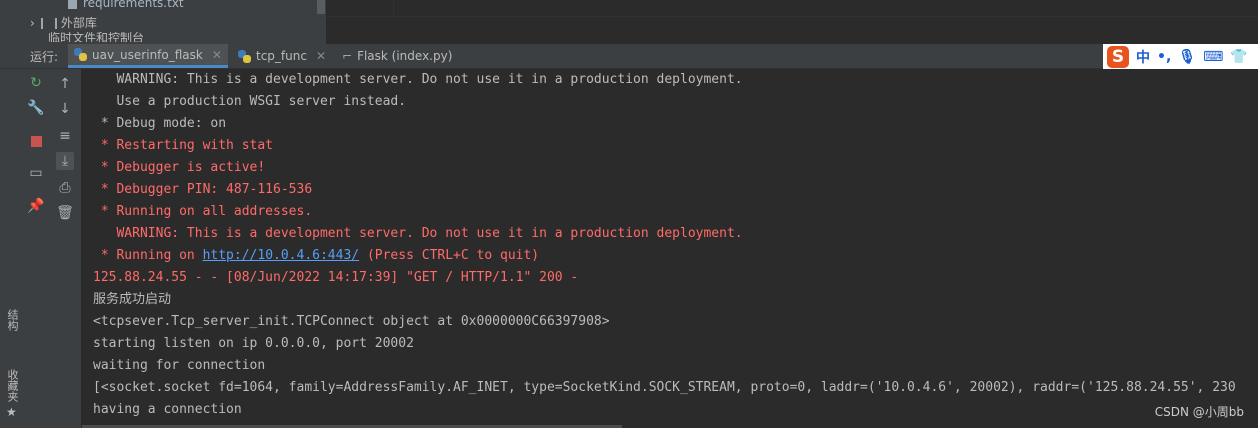 This screenshot has width=1258, height=428. I want to click on shirt-icon: 👕, so click(1238, 57).